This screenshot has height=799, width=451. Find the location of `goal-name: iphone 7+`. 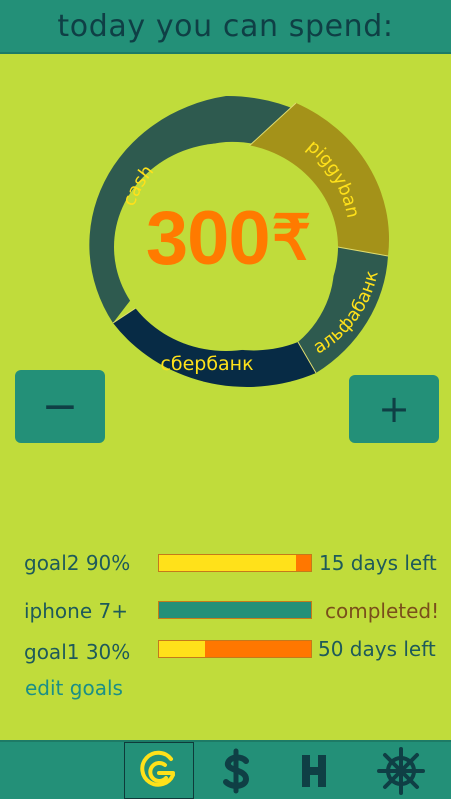

goal-name: iphone 7+ is located at coordinates (76, 611).